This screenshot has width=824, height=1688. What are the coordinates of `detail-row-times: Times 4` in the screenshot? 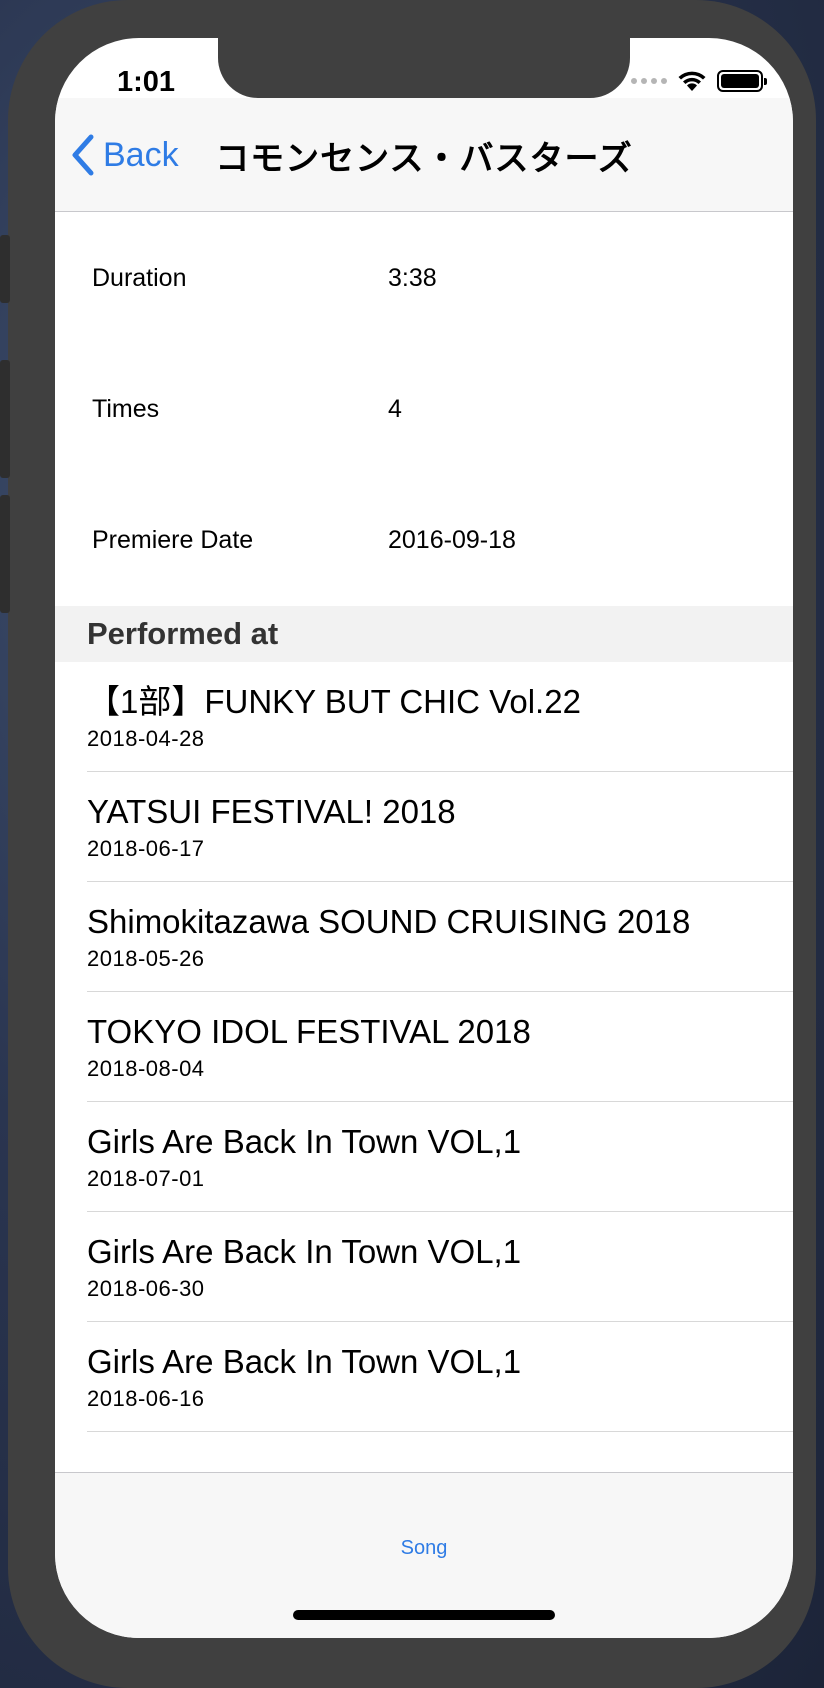 It's located at (424, 409).